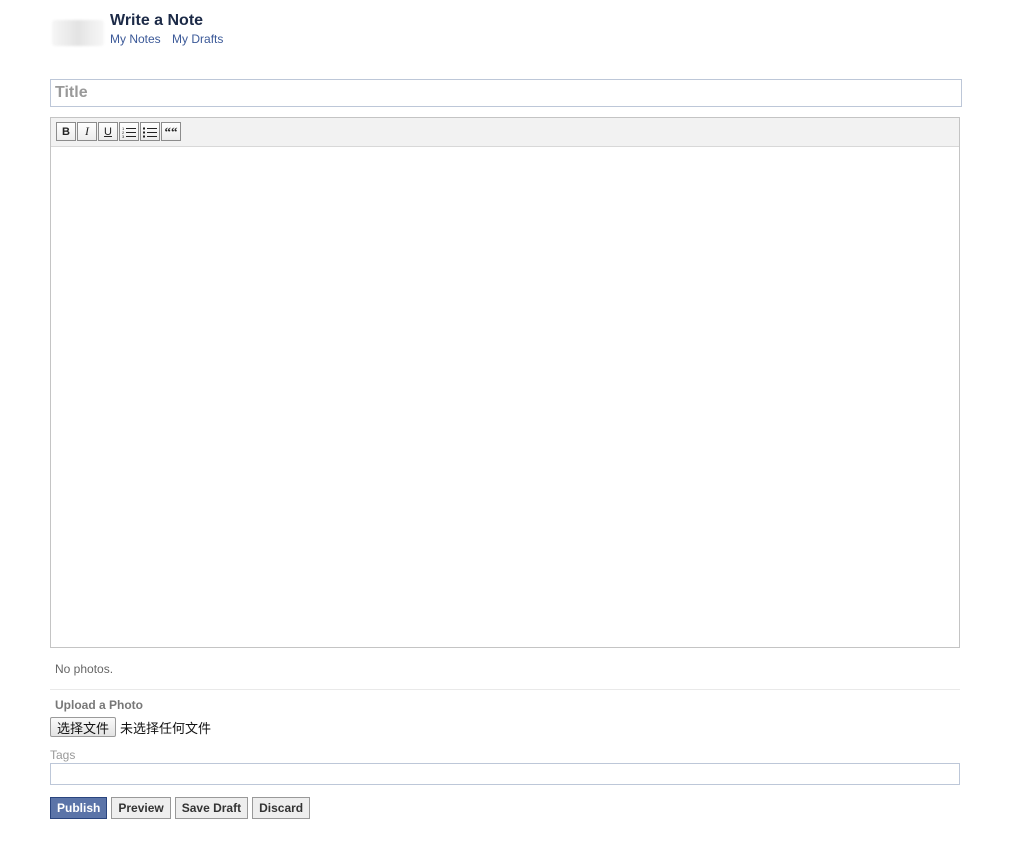 The width and height of the screenshot is (1023, 843). What do you see at coordinates (281, 808) in the screenshot?
I see `discard-button: Discard` at bounding box center [281, 808].